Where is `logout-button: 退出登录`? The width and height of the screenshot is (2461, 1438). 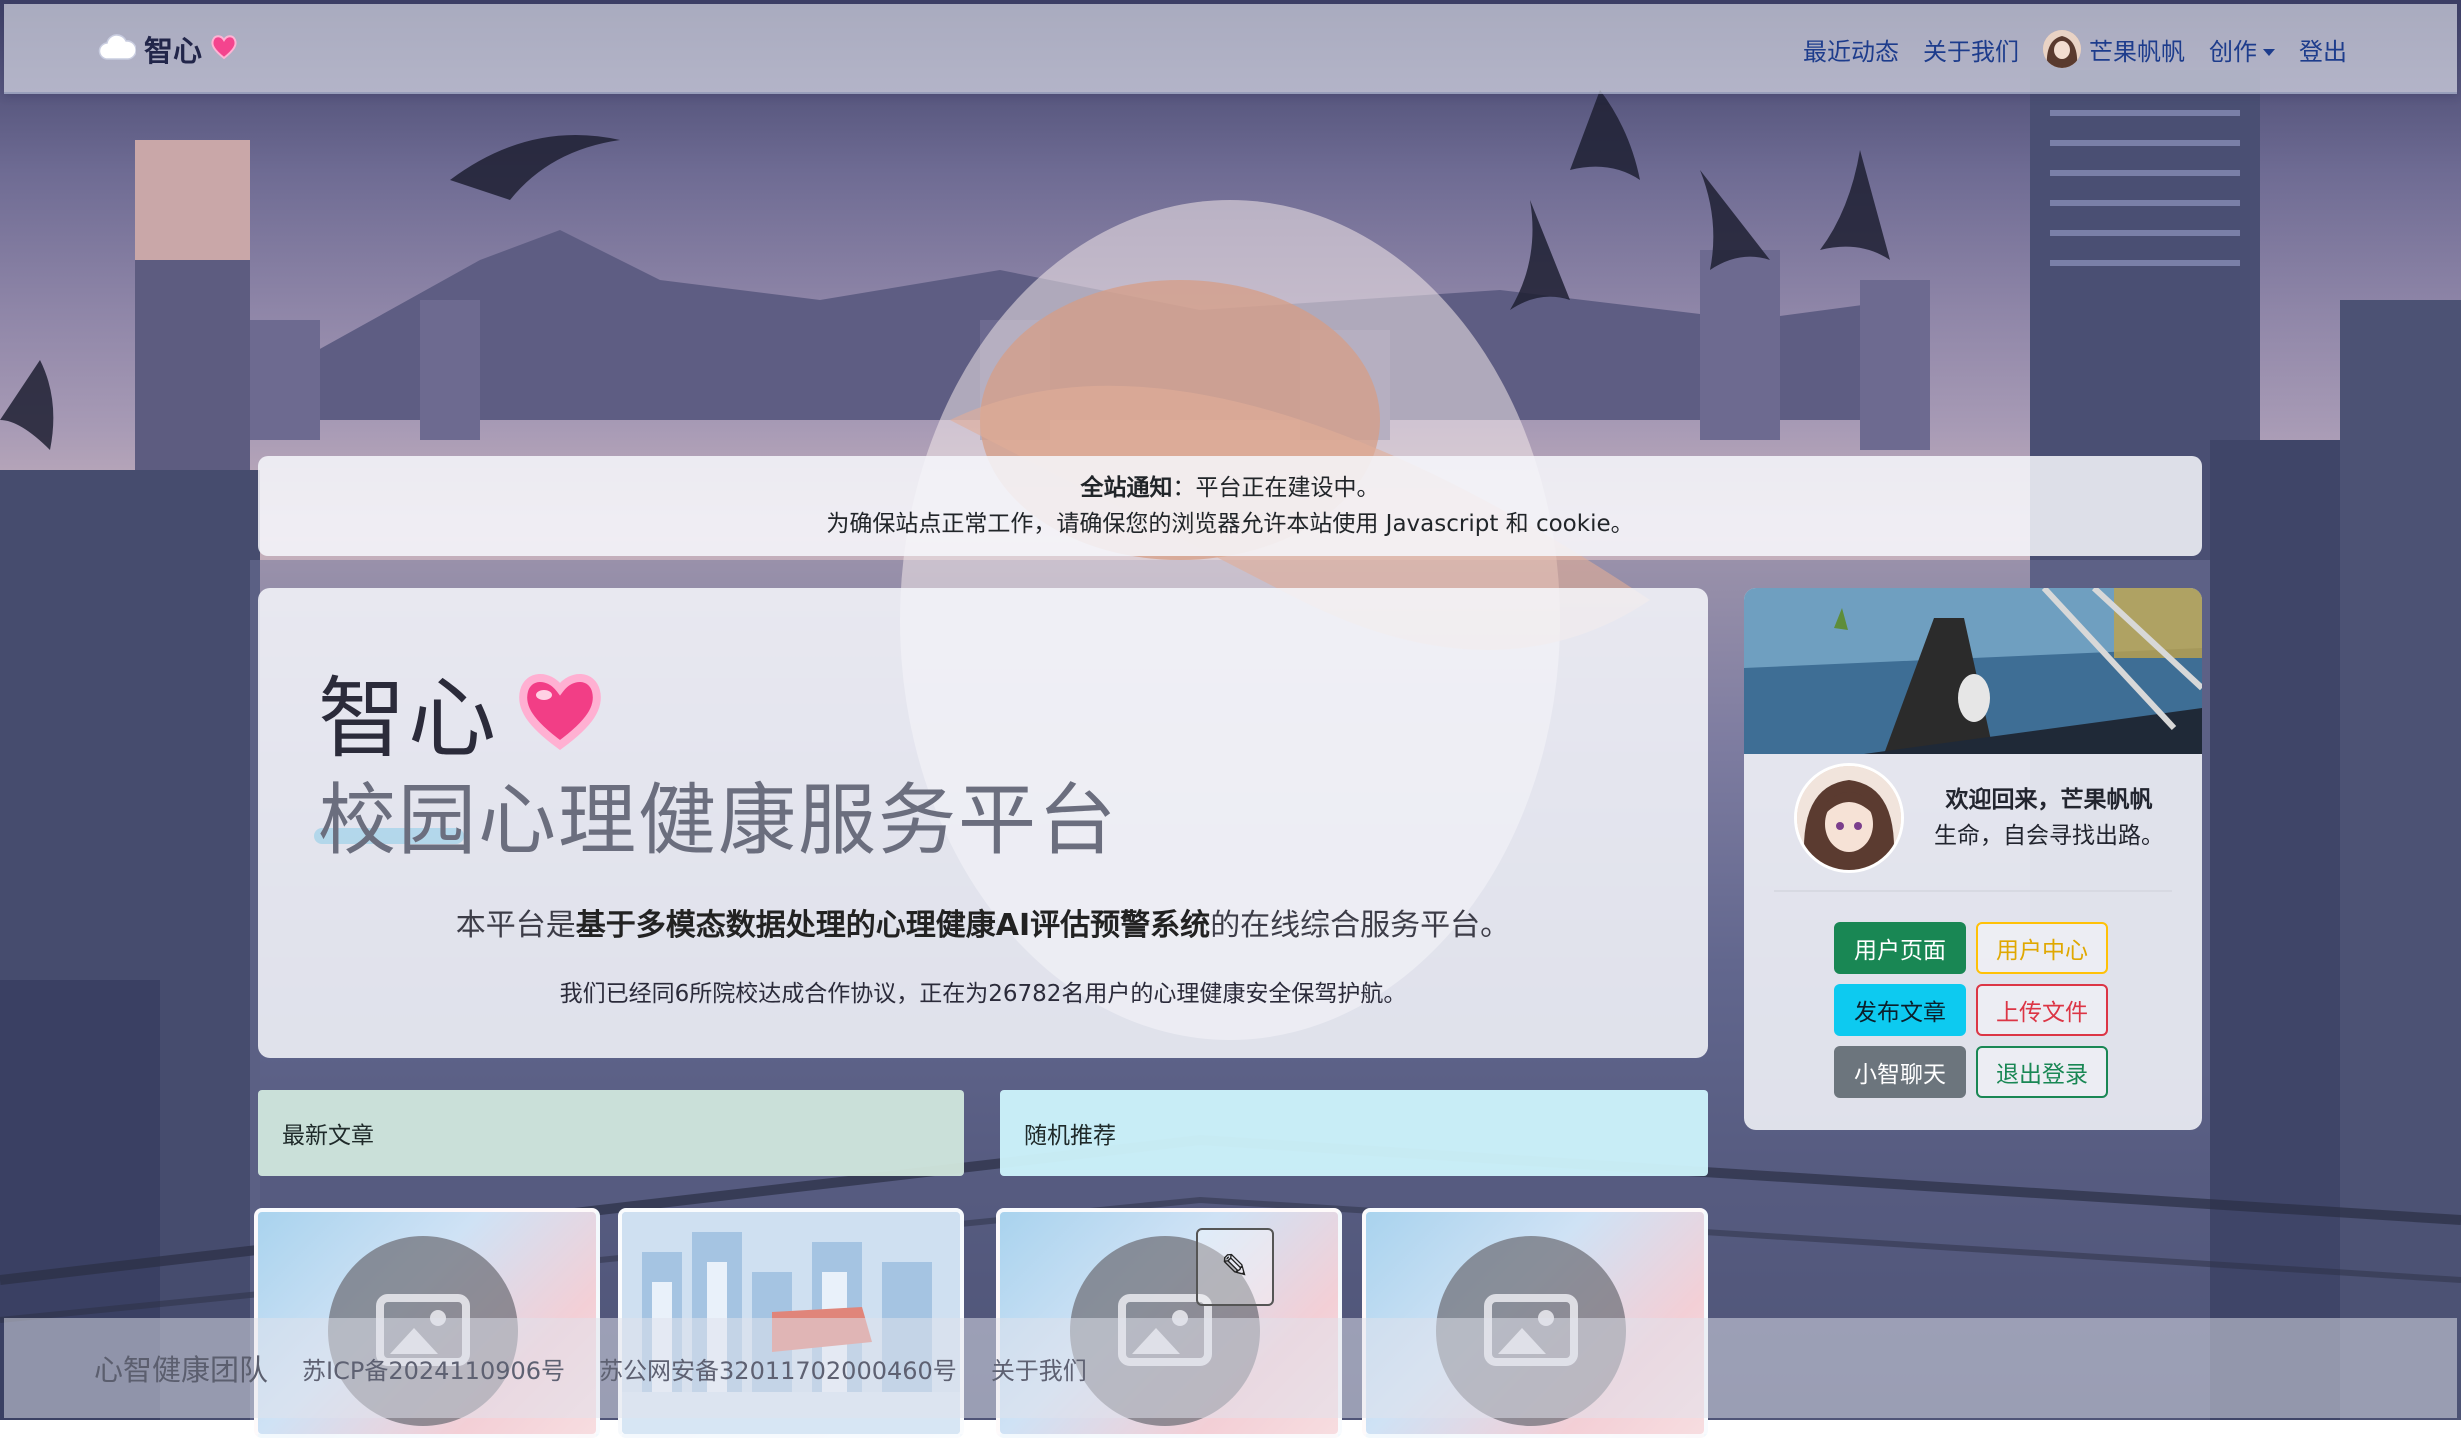 logout-button: 退出登录 is located at coordinates (2042, 1072).